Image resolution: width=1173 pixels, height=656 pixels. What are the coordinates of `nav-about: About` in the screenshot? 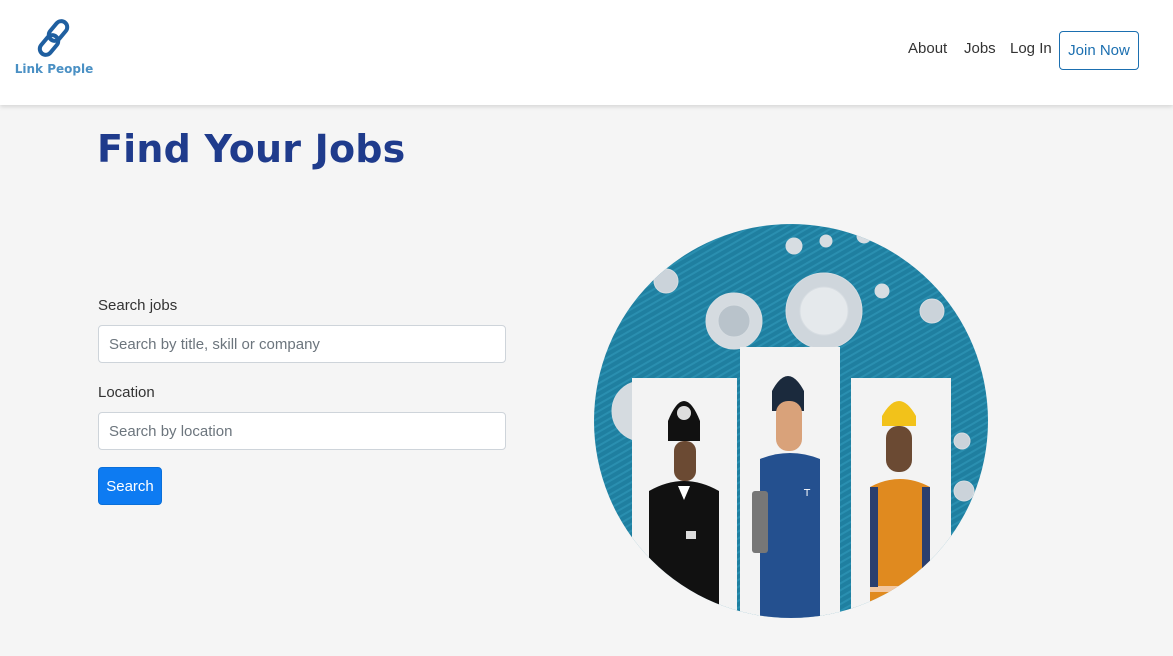 It's located at (927, 48).